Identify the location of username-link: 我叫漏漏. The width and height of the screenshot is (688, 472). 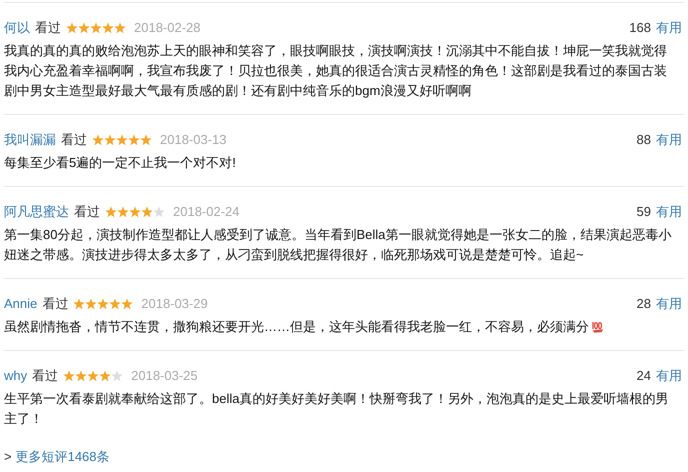
(30, 140).